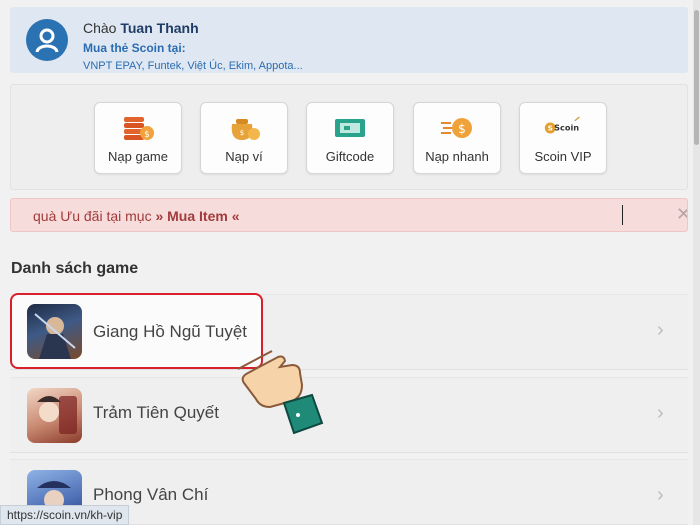  Describe the element at coordinates (75, 268) in the screenshot. I see `game-list-title: Danh sách game` at that location.